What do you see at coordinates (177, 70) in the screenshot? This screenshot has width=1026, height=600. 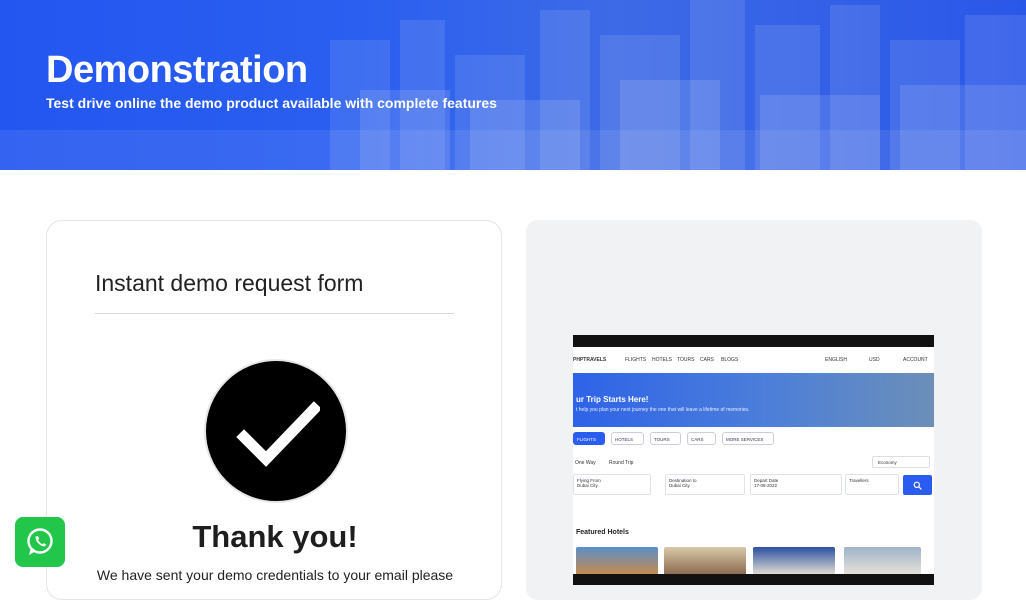 I see `page-title: Demonstration` at bounding box center [177, 70].